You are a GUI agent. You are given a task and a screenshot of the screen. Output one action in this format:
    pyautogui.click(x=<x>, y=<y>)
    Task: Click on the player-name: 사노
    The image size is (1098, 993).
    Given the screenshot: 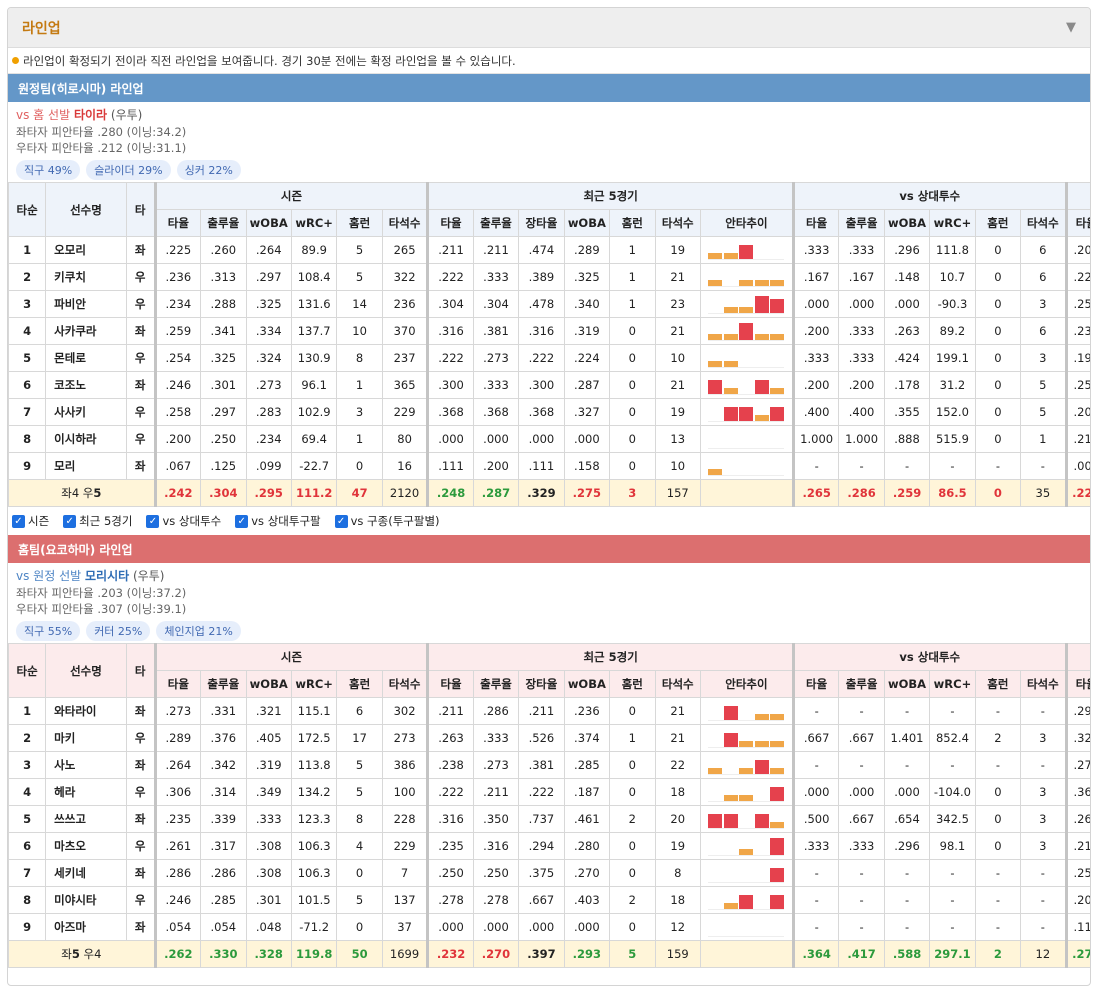 What is the action you would take?
    pyautogui.click(x=86, y=765)
    